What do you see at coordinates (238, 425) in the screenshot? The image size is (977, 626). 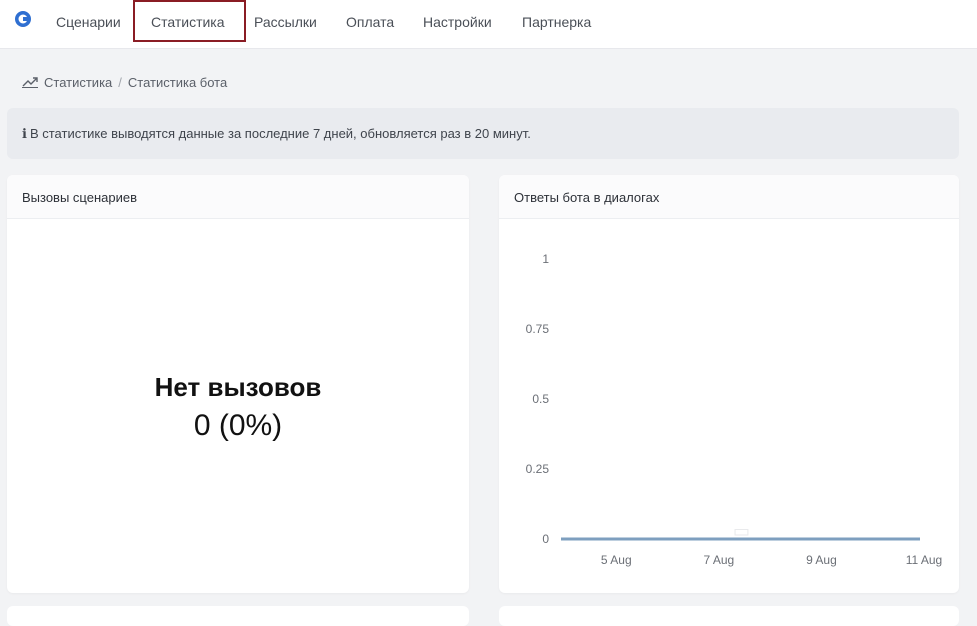 I see `empty-state-value: 0 (0%)` at bounding box center [238, 425].